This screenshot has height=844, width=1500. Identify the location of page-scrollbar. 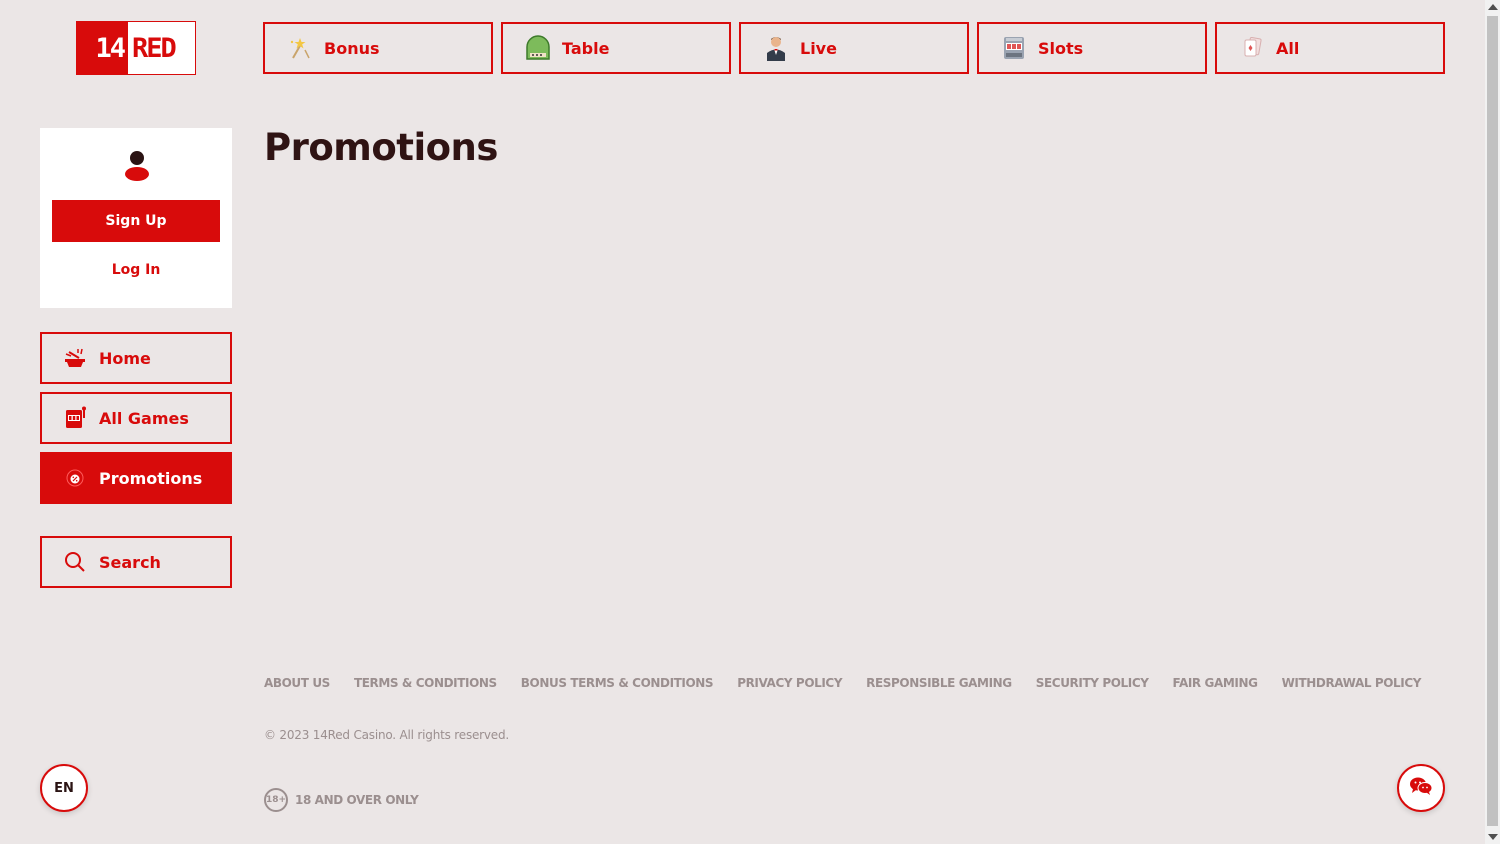
(1492, 422).